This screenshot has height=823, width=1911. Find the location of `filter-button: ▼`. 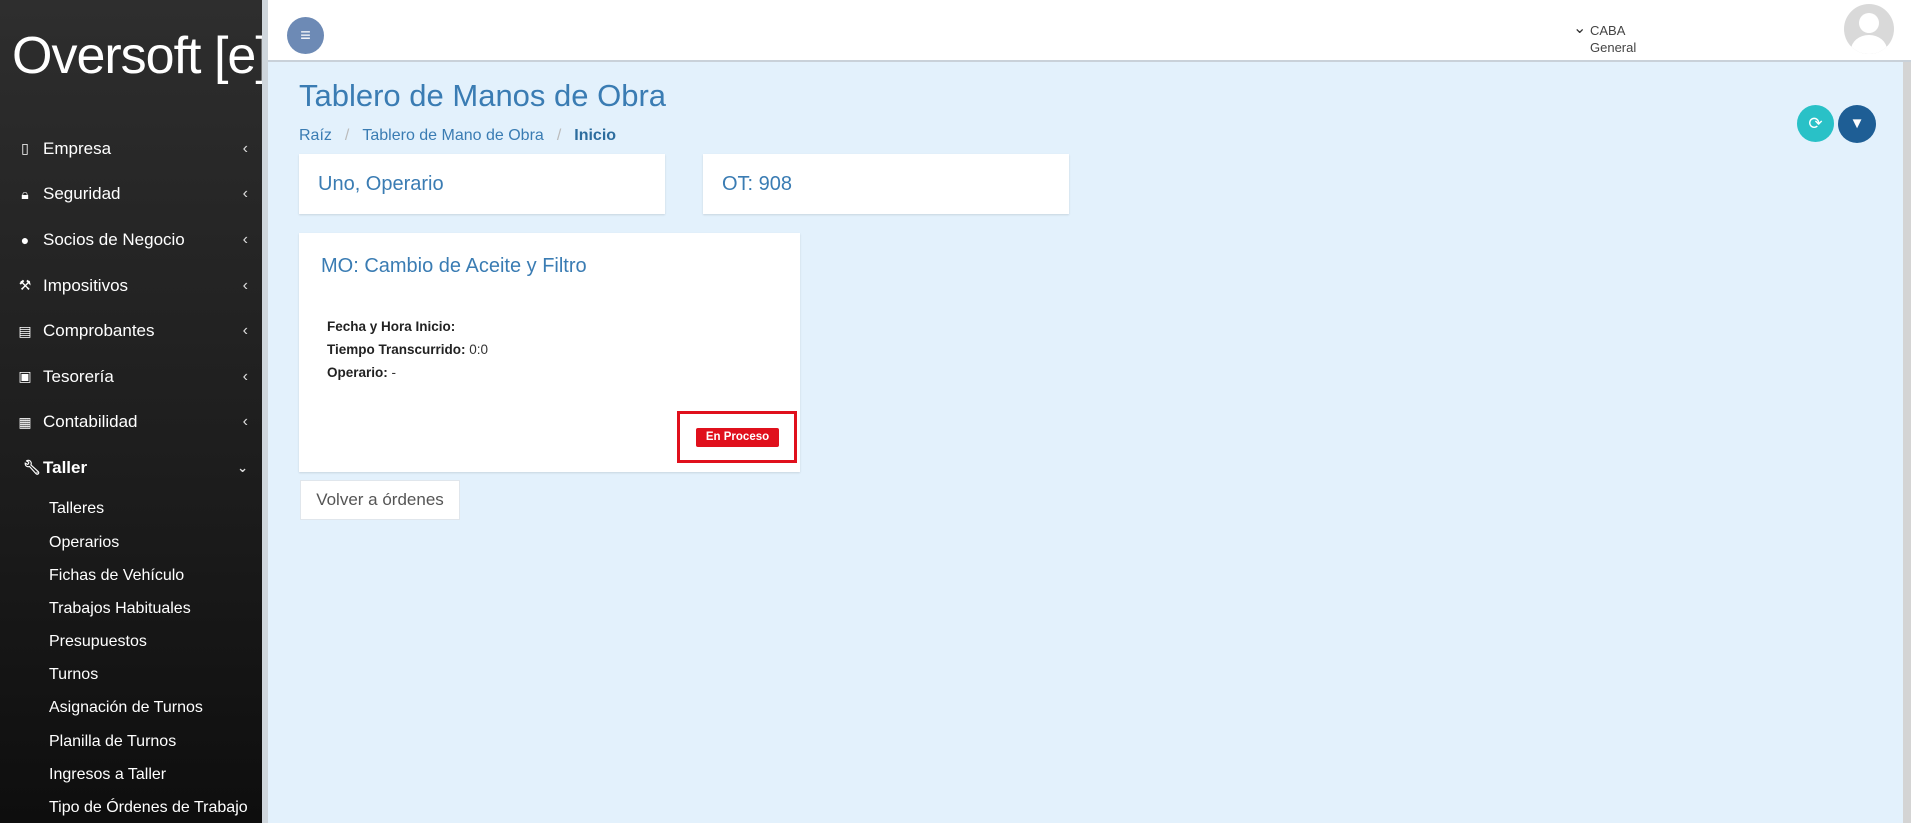

filter-button: ▼ is located at coordinates (1857, 124).